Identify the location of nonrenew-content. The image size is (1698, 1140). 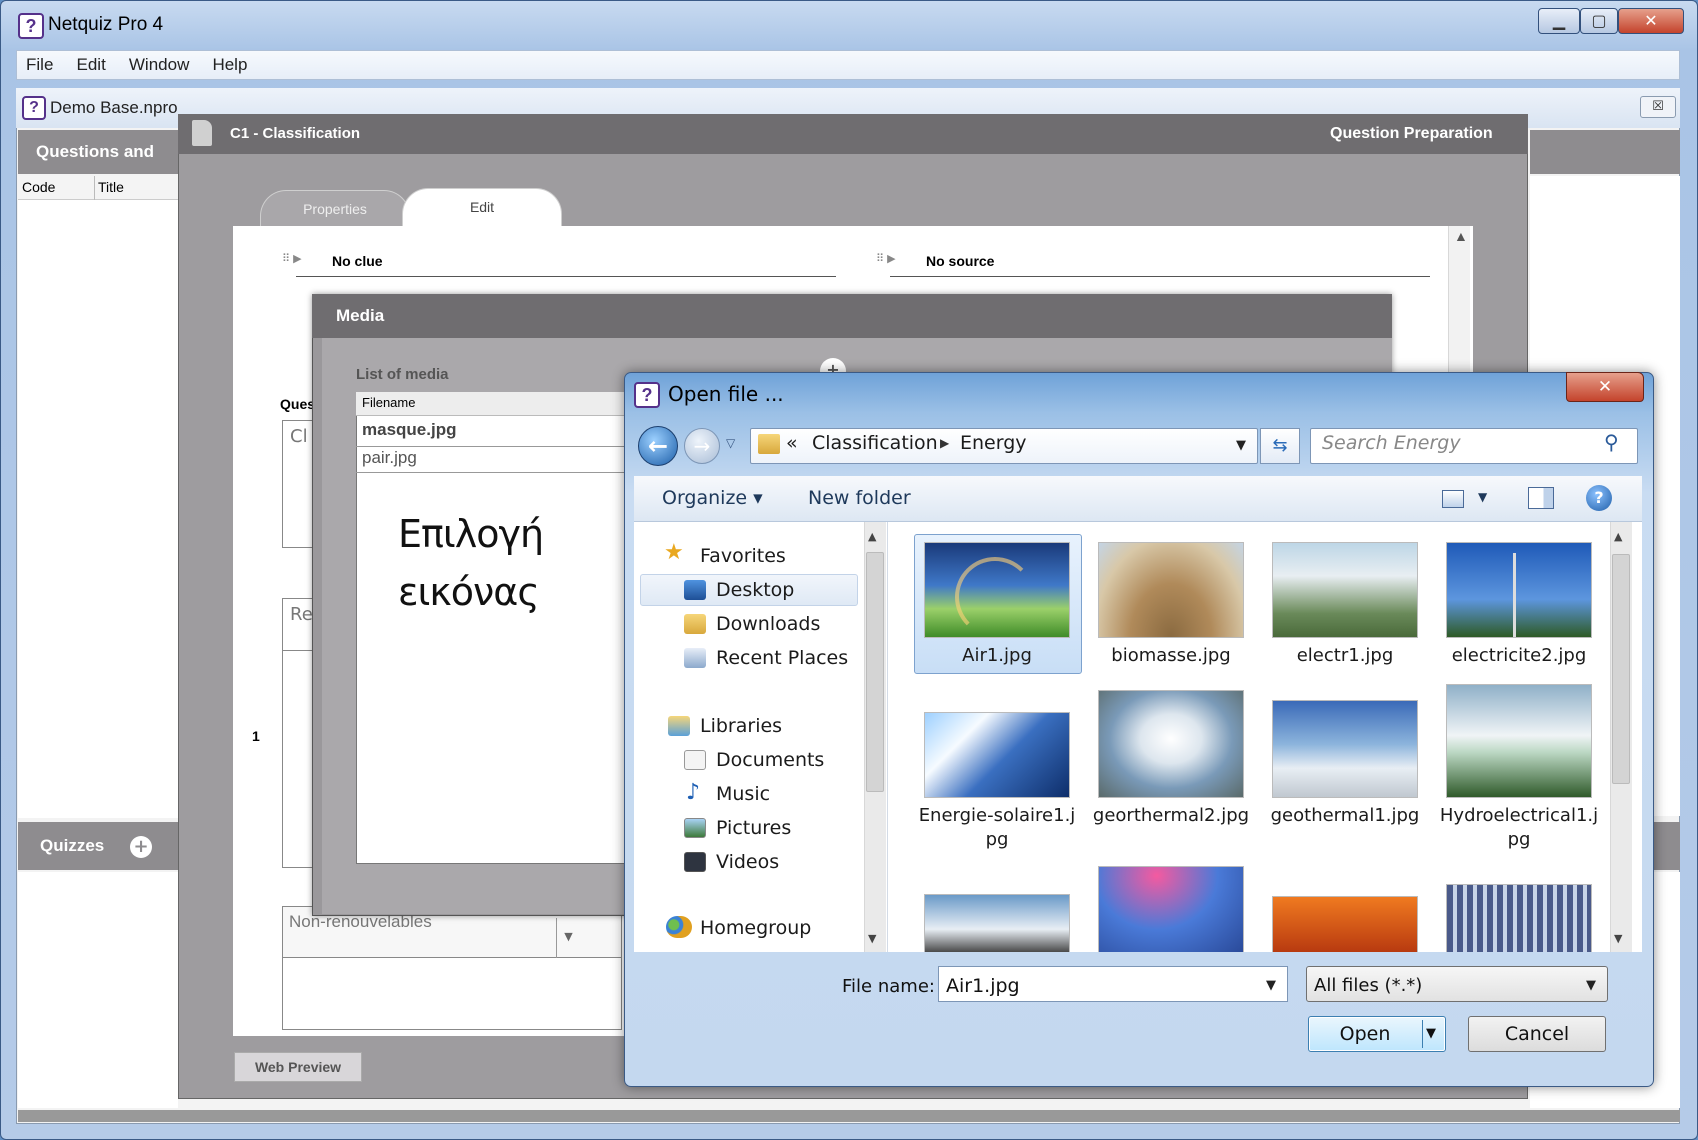
(452, 994).